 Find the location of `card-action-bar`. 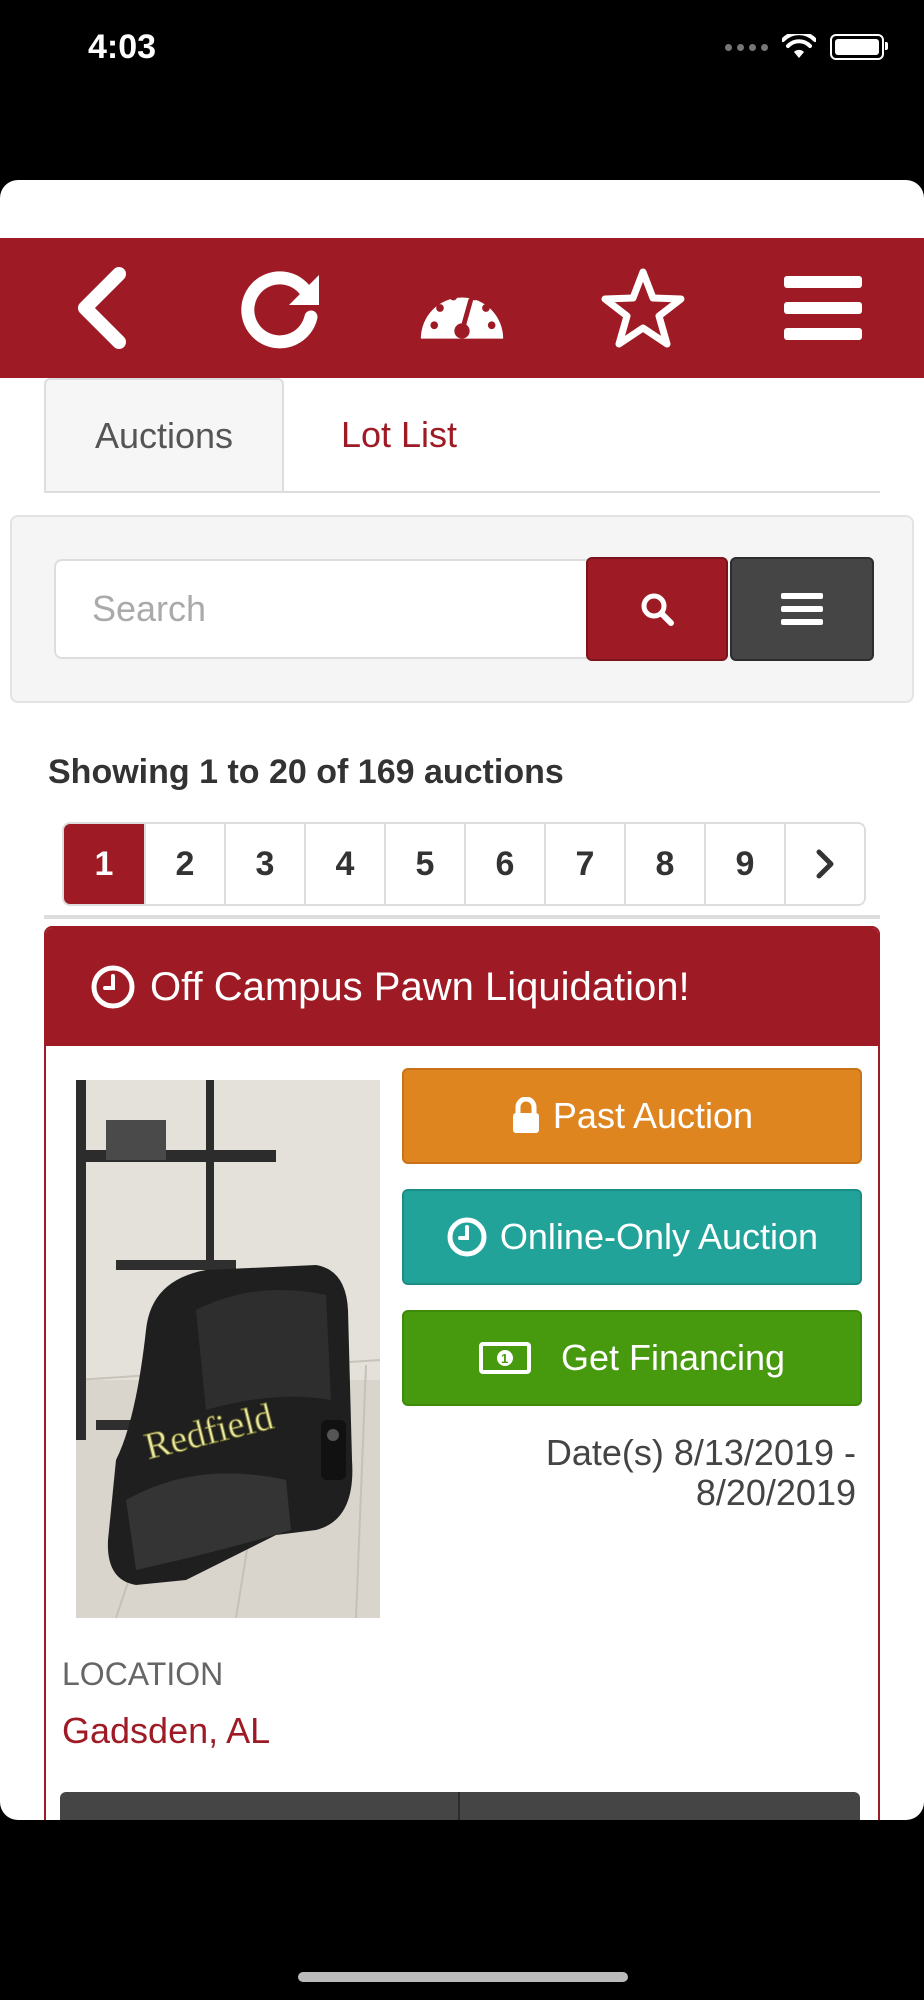

card-action-bar is located at coordinates (460, 1806).